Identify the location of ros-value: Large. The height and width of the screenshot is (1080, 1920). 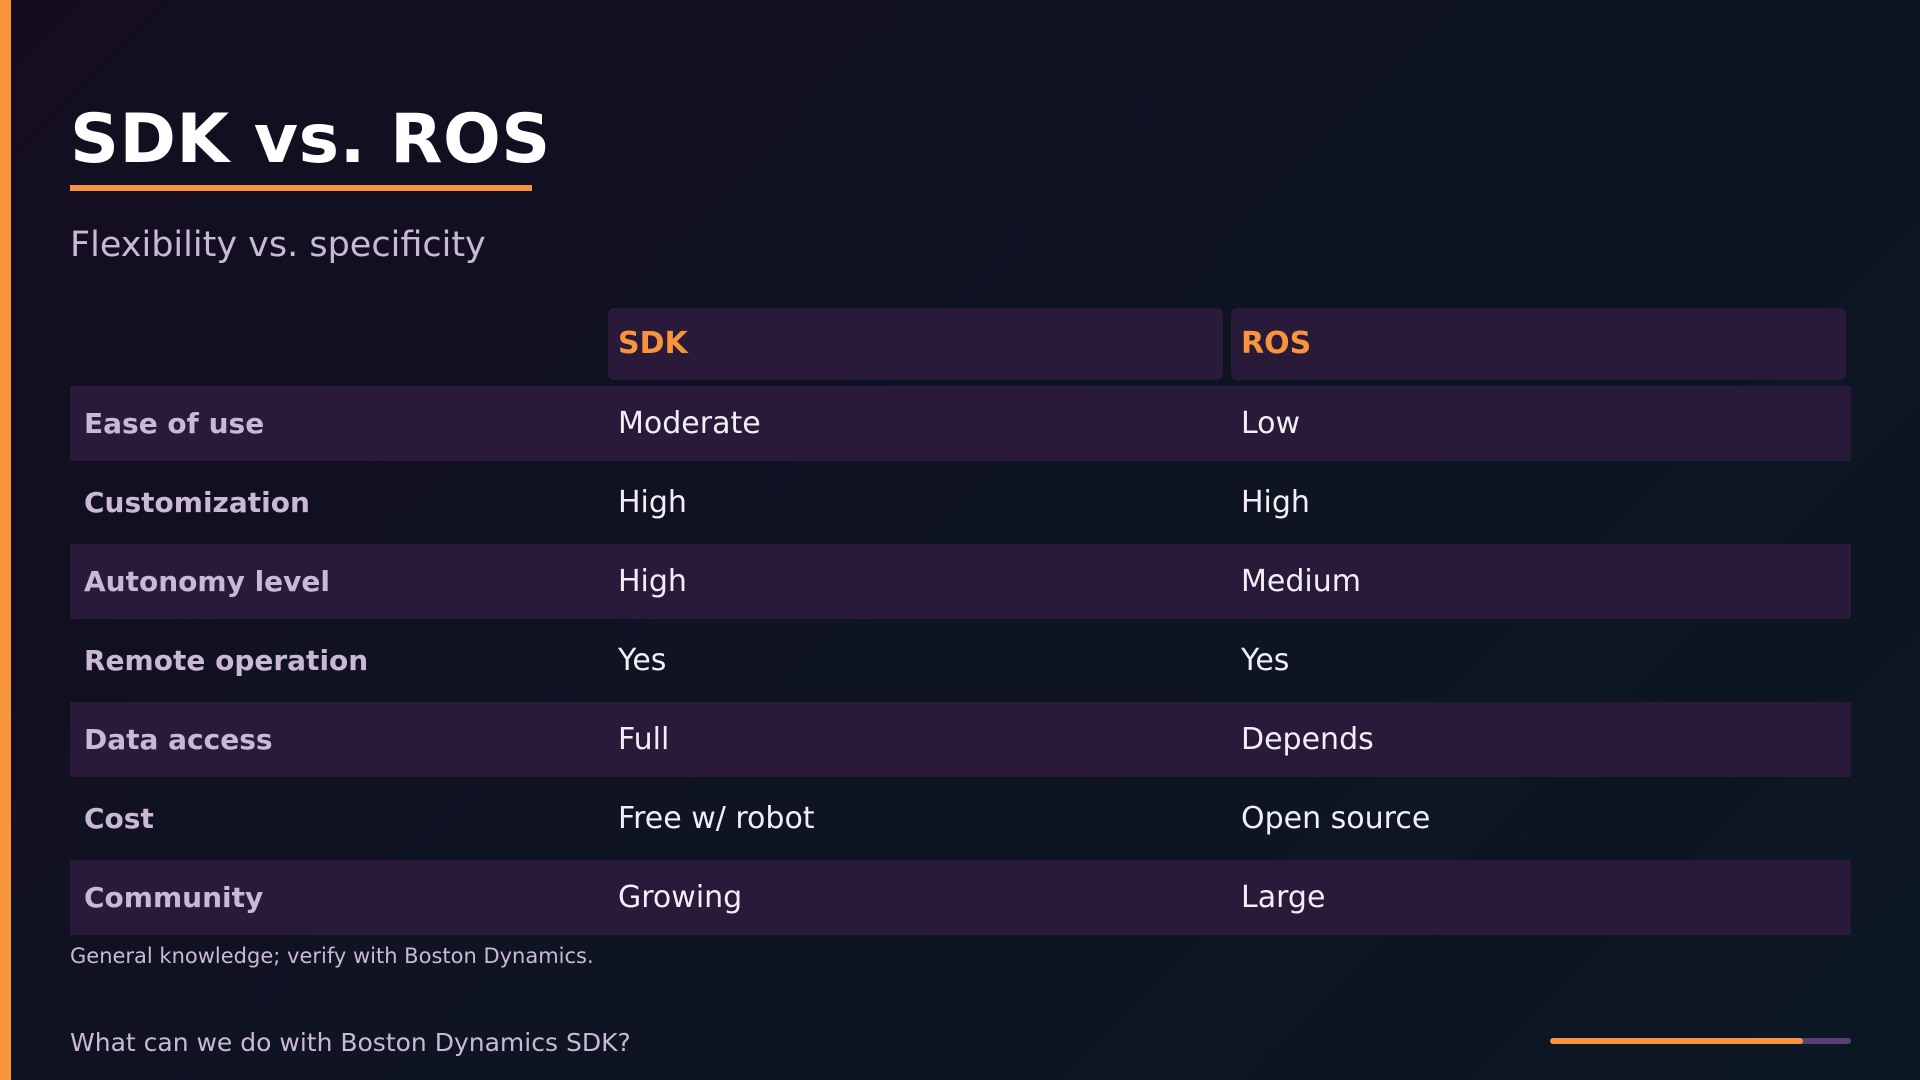
(1283, 897).